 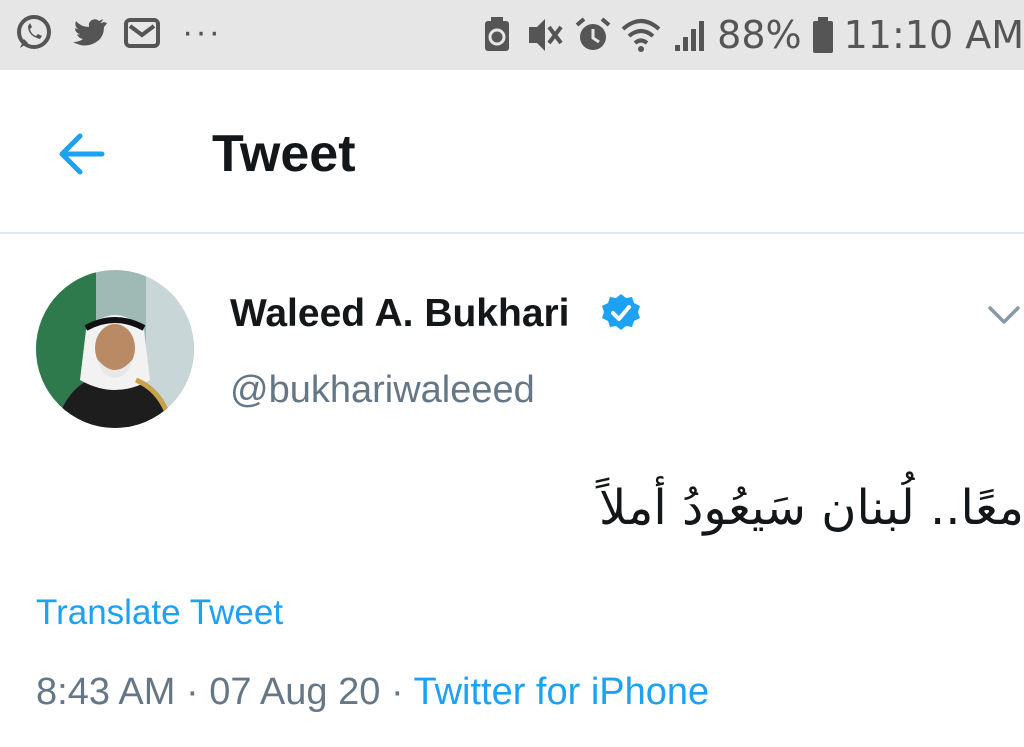 What do you see at coordinates (497, 35) in the screenshot?
I see `recycle-icon` at bounding box center [497, 35].